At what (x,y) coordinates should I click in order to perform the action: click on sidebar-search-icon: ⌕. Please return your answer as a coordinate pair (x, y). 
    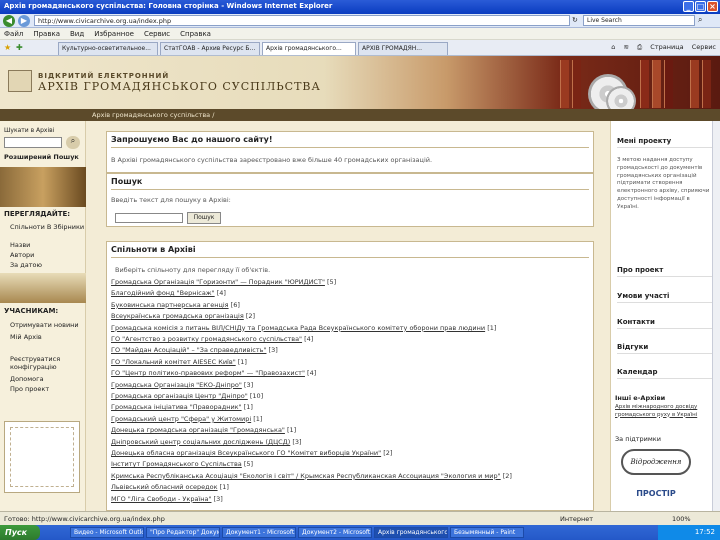
    Looking at the image, I should click on (73, 142).